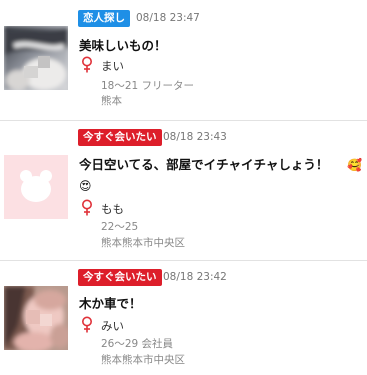  What do you see at coordinates (148, 86) in the screenshot?
I see `age-occupation: 18～21 フリーター` at bounding box center [148, 86].